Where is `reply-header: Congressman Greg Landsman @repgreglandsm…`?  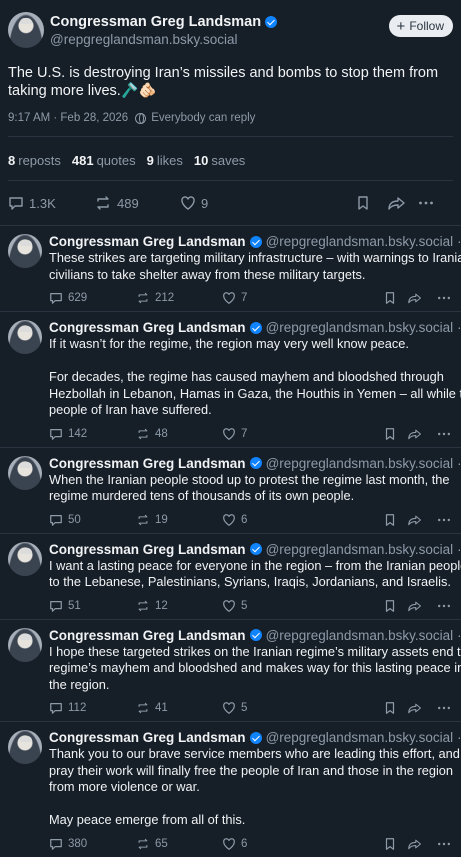
reply-header: Congressman Greg Landsman @repgreglandsm… is located at coordinates (255, 549).